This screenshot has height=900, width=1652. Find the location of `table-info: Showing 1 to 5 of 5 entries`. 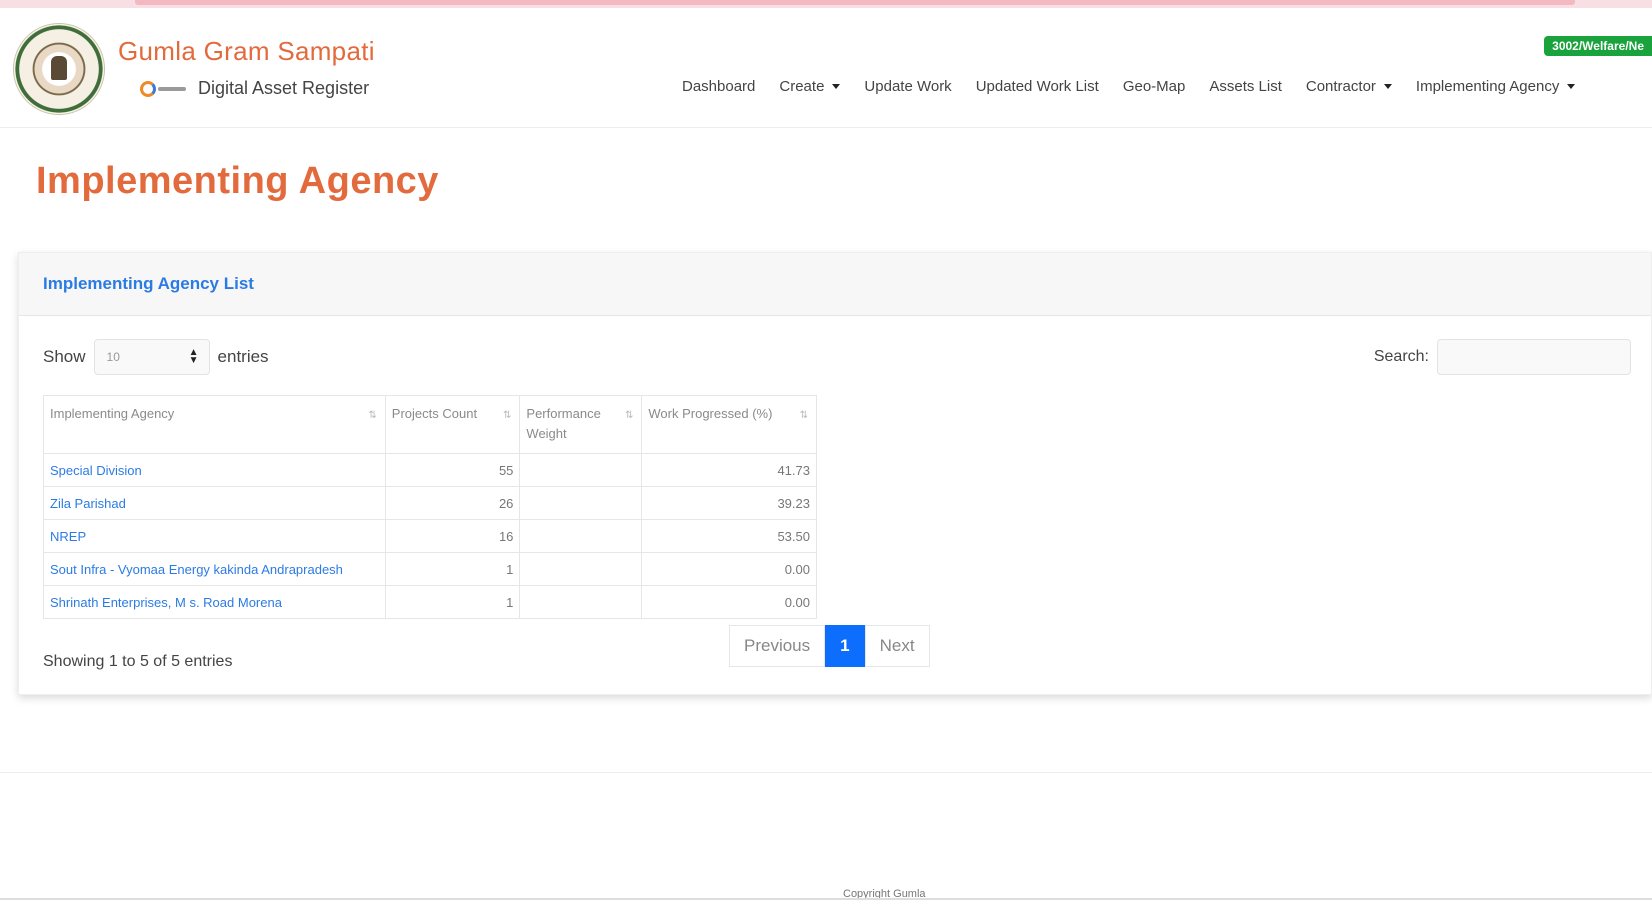

table-info: Showing 1 to 5 of 5 entries is located at coordinates (138, 661).